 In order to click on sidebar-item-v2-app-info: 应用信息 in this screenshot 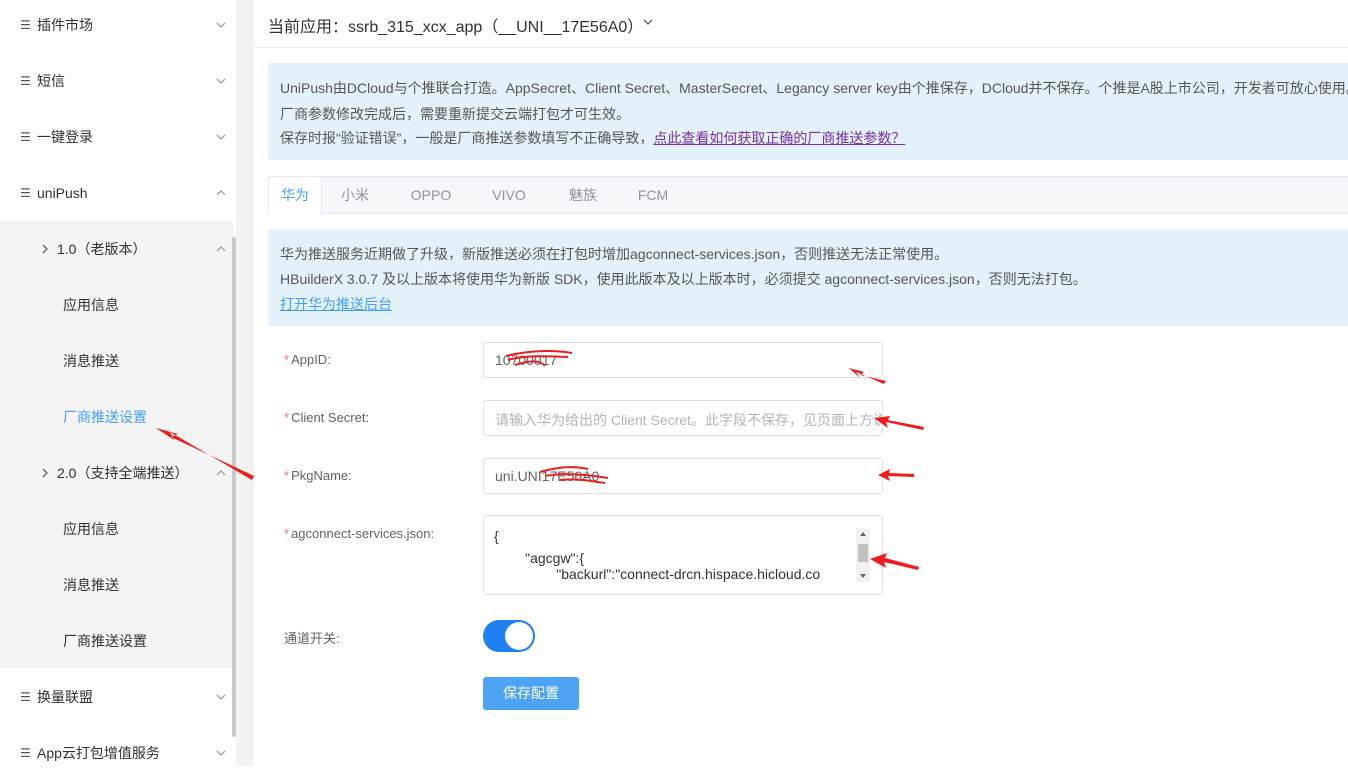, I will do `click(117, 529)`.